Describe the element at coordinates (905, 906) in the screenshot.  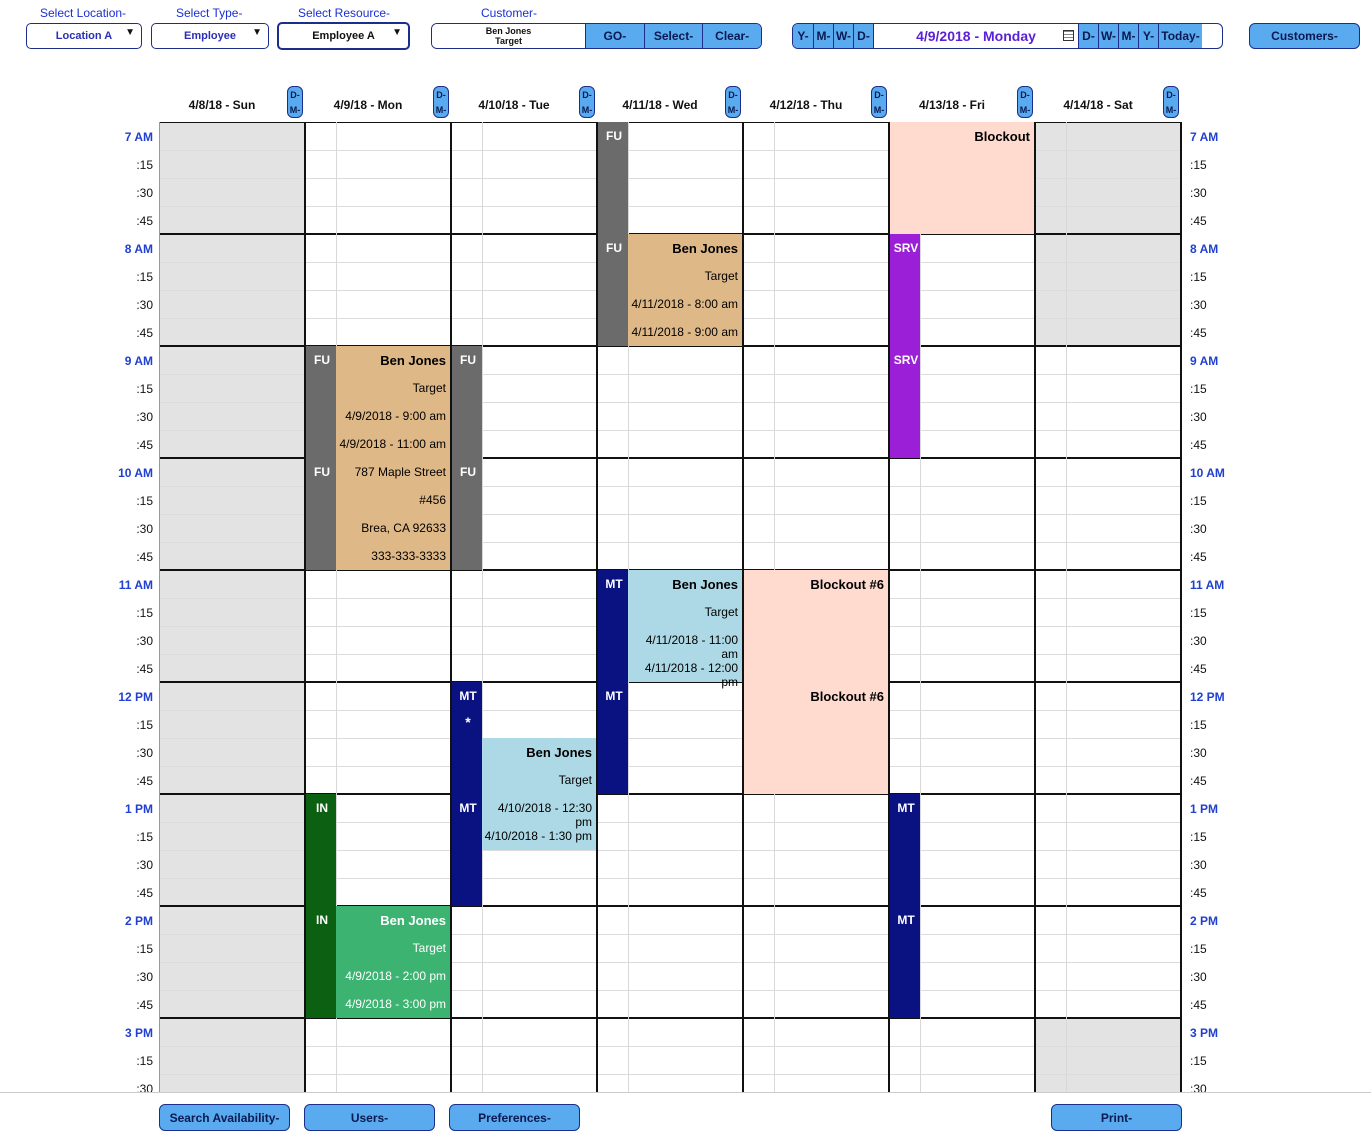
I see `fri-meeting-tag-block: MT MT` at that location.